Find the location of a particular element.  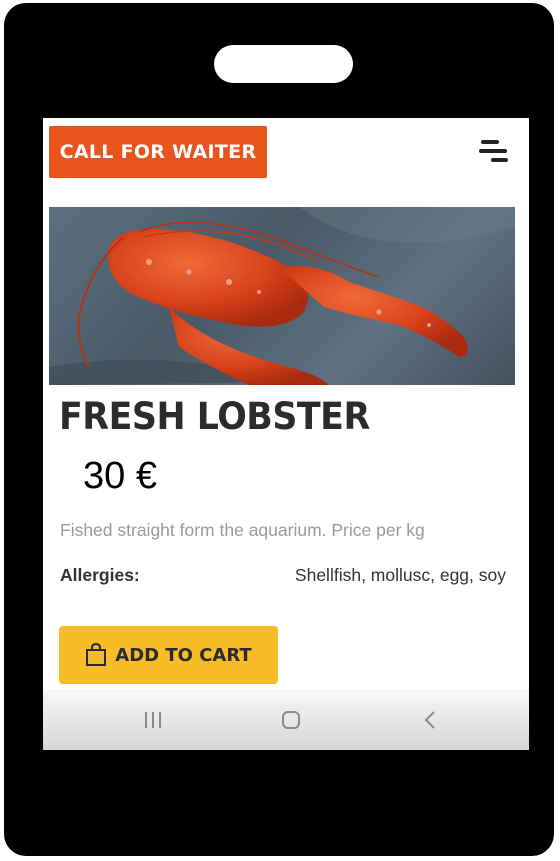

allergies-value: Shellfish, mollusc, egg, soy is located at coordinates (400, 575).